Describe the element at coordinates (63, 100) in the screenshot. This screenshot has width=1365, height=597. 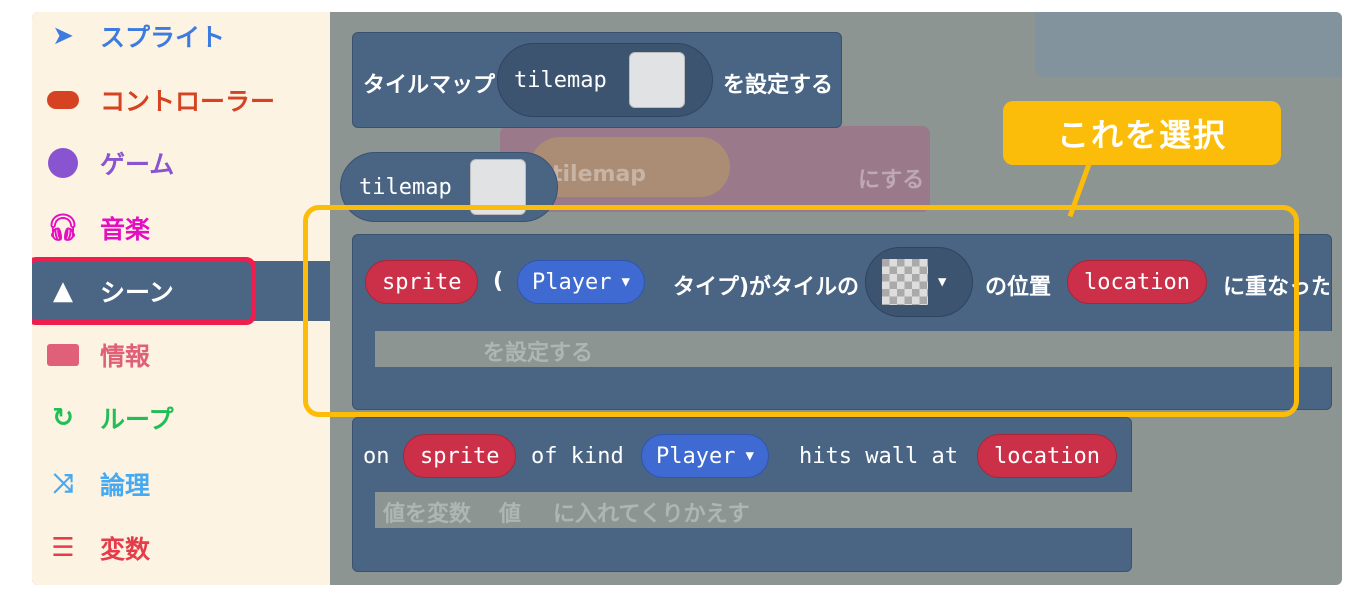
I see `gamepad-icon` at that location.